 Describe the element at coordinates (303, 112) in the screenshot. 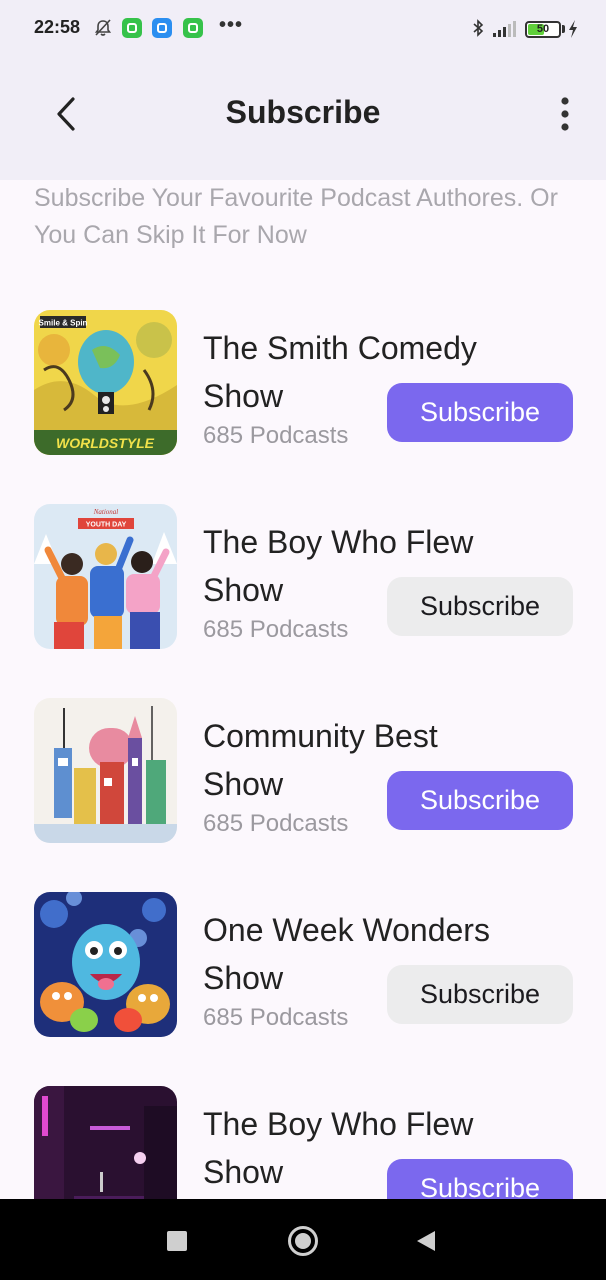

I see `page-title: Subscribe` at that location.